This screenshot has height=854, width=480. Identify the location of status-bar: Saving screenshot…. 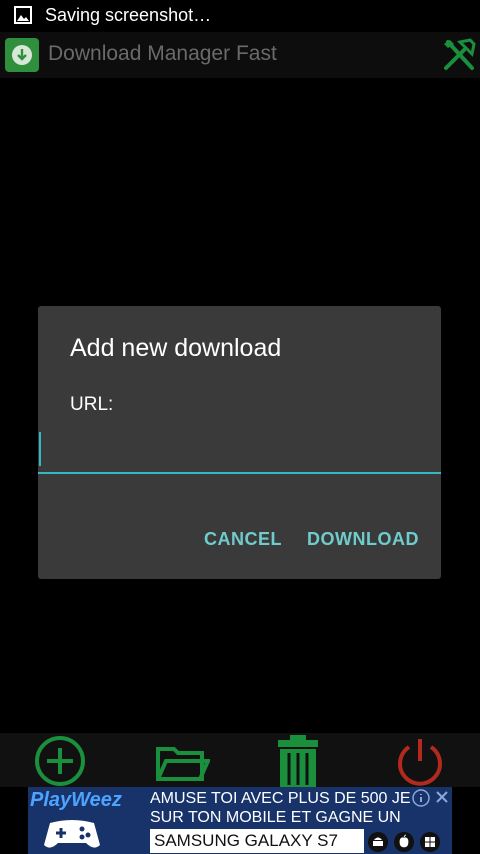
(240, 16).